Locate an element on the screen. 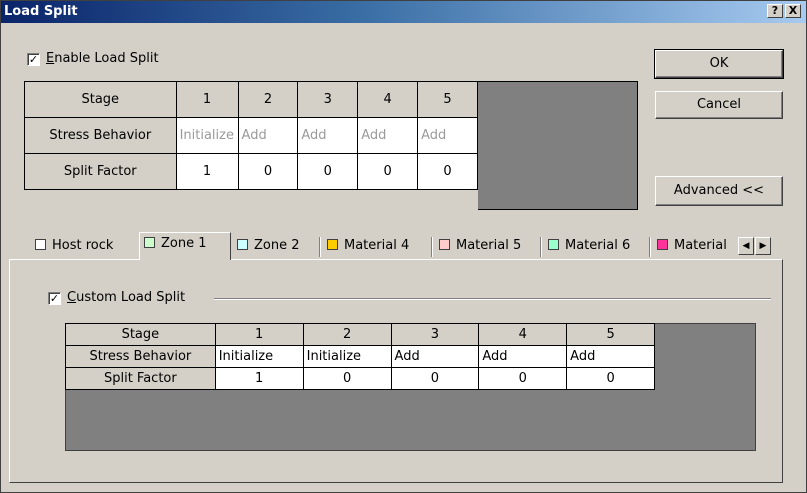 The height and width of the screenshot is (493, 807). ok-button: OK is located at coordinates (719, 64).